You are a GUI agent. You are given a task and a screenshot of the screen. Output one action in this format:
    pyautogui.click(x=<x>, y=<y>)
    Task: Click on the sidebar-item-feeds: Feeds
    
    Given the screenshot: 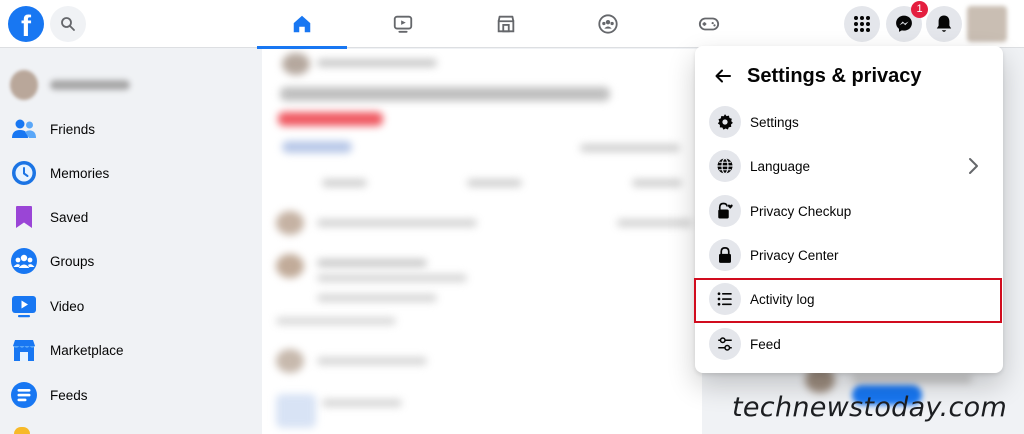 What is the action you would take?
    pyautogui.click(x=131, y=395)
    